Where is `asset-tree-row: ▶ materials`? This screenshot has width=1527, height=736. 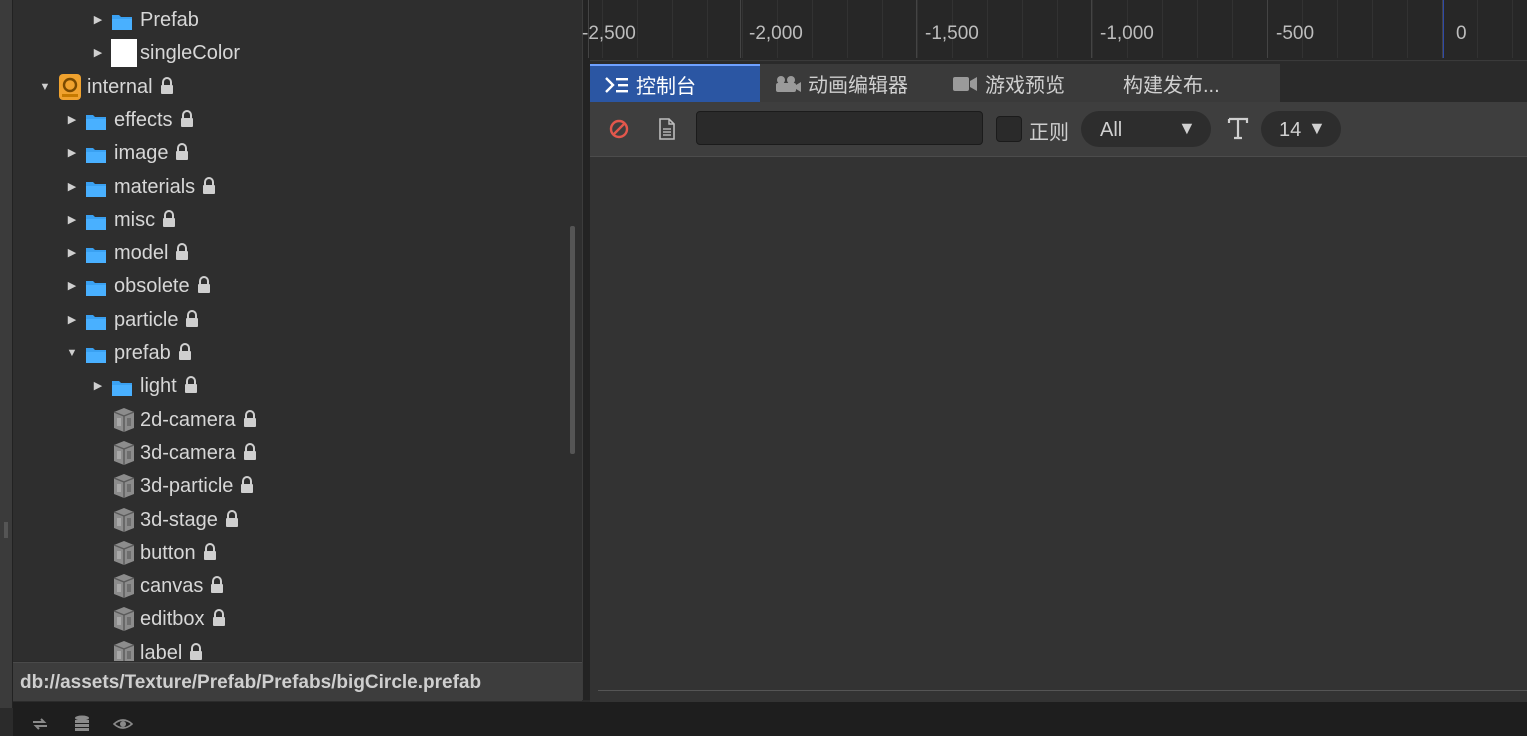
asset-tree-row: ▶ materials is located at coordinates (288, 187).